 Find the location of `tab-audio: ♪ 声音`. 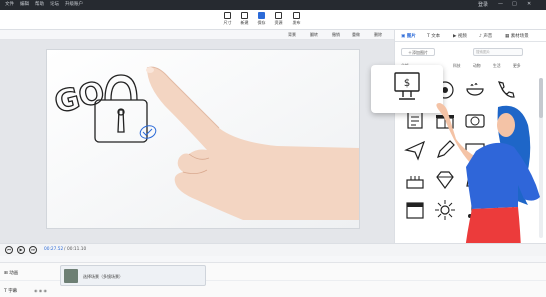

tab-audio: ♪ 声音 is located at coordinates (485, 36).